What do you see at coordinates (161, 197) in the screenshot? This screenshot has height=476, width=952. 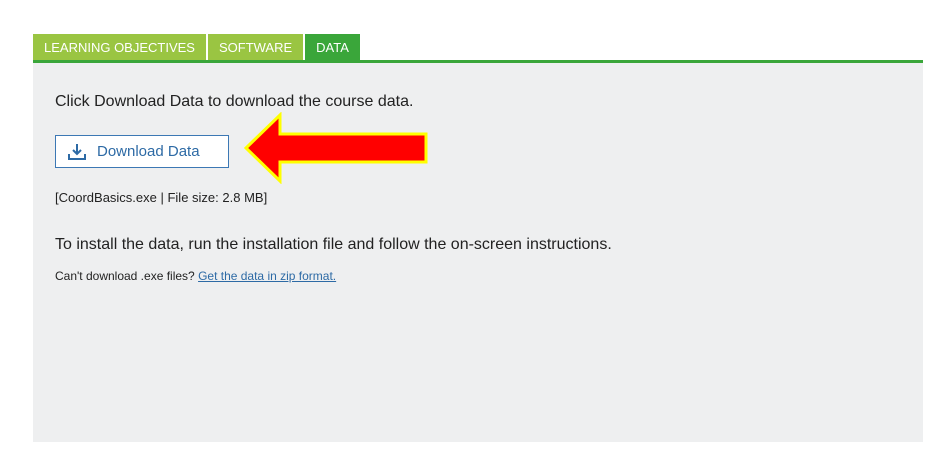 I see `file-info: [CoordBasics.exe | File size: 2.8 MB]` at bounding box center [161, 197].